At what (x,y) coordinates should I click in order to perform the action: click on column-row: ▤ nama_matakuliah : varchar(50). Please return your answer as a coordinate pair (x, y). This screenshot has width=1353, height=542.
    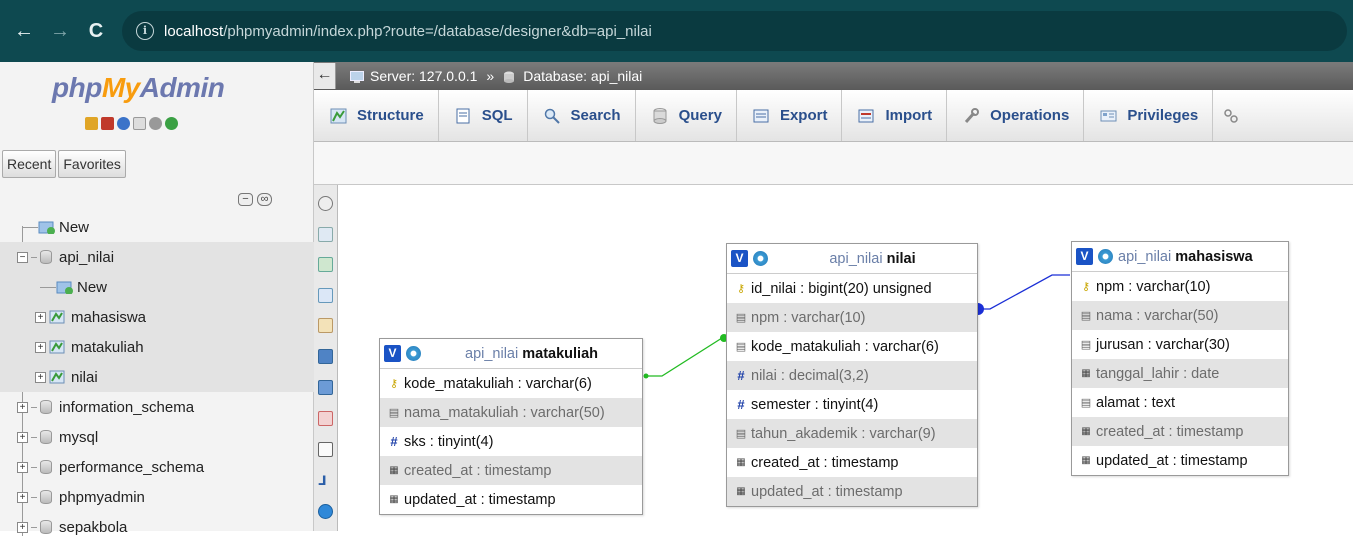
    Looking at the image, I should click on (511, 412).